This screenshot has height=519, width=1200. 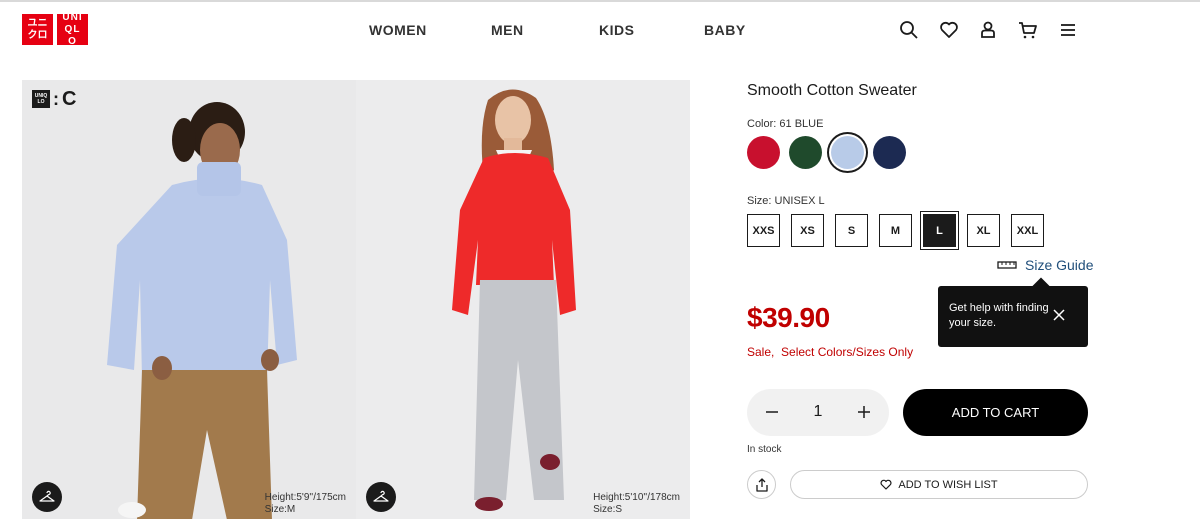 I want to click on brand-tag-letter: C, so click(x=69, y=99).